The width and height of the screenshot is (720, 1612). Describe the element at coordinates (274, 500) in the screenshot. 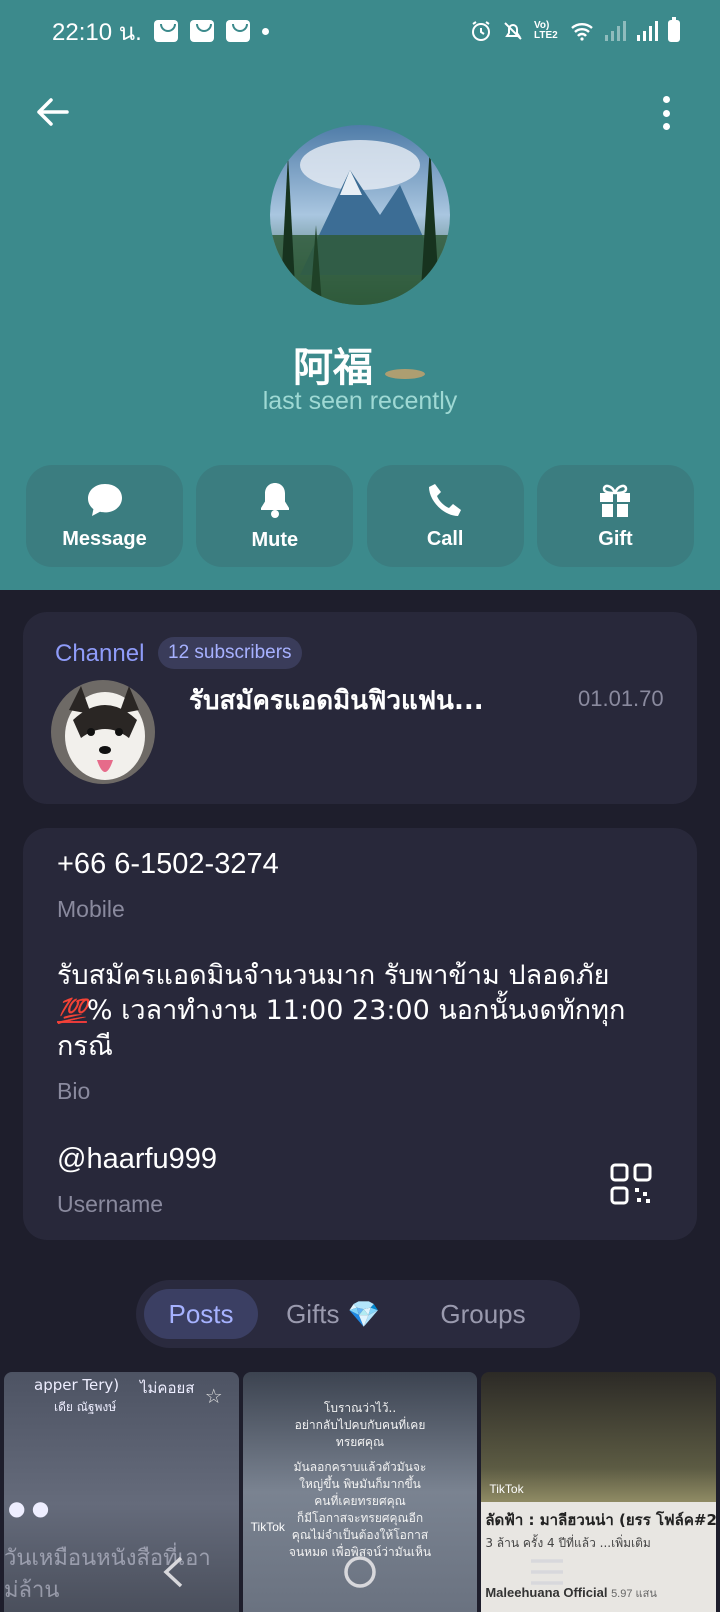

I see `bell-icon` at that location.